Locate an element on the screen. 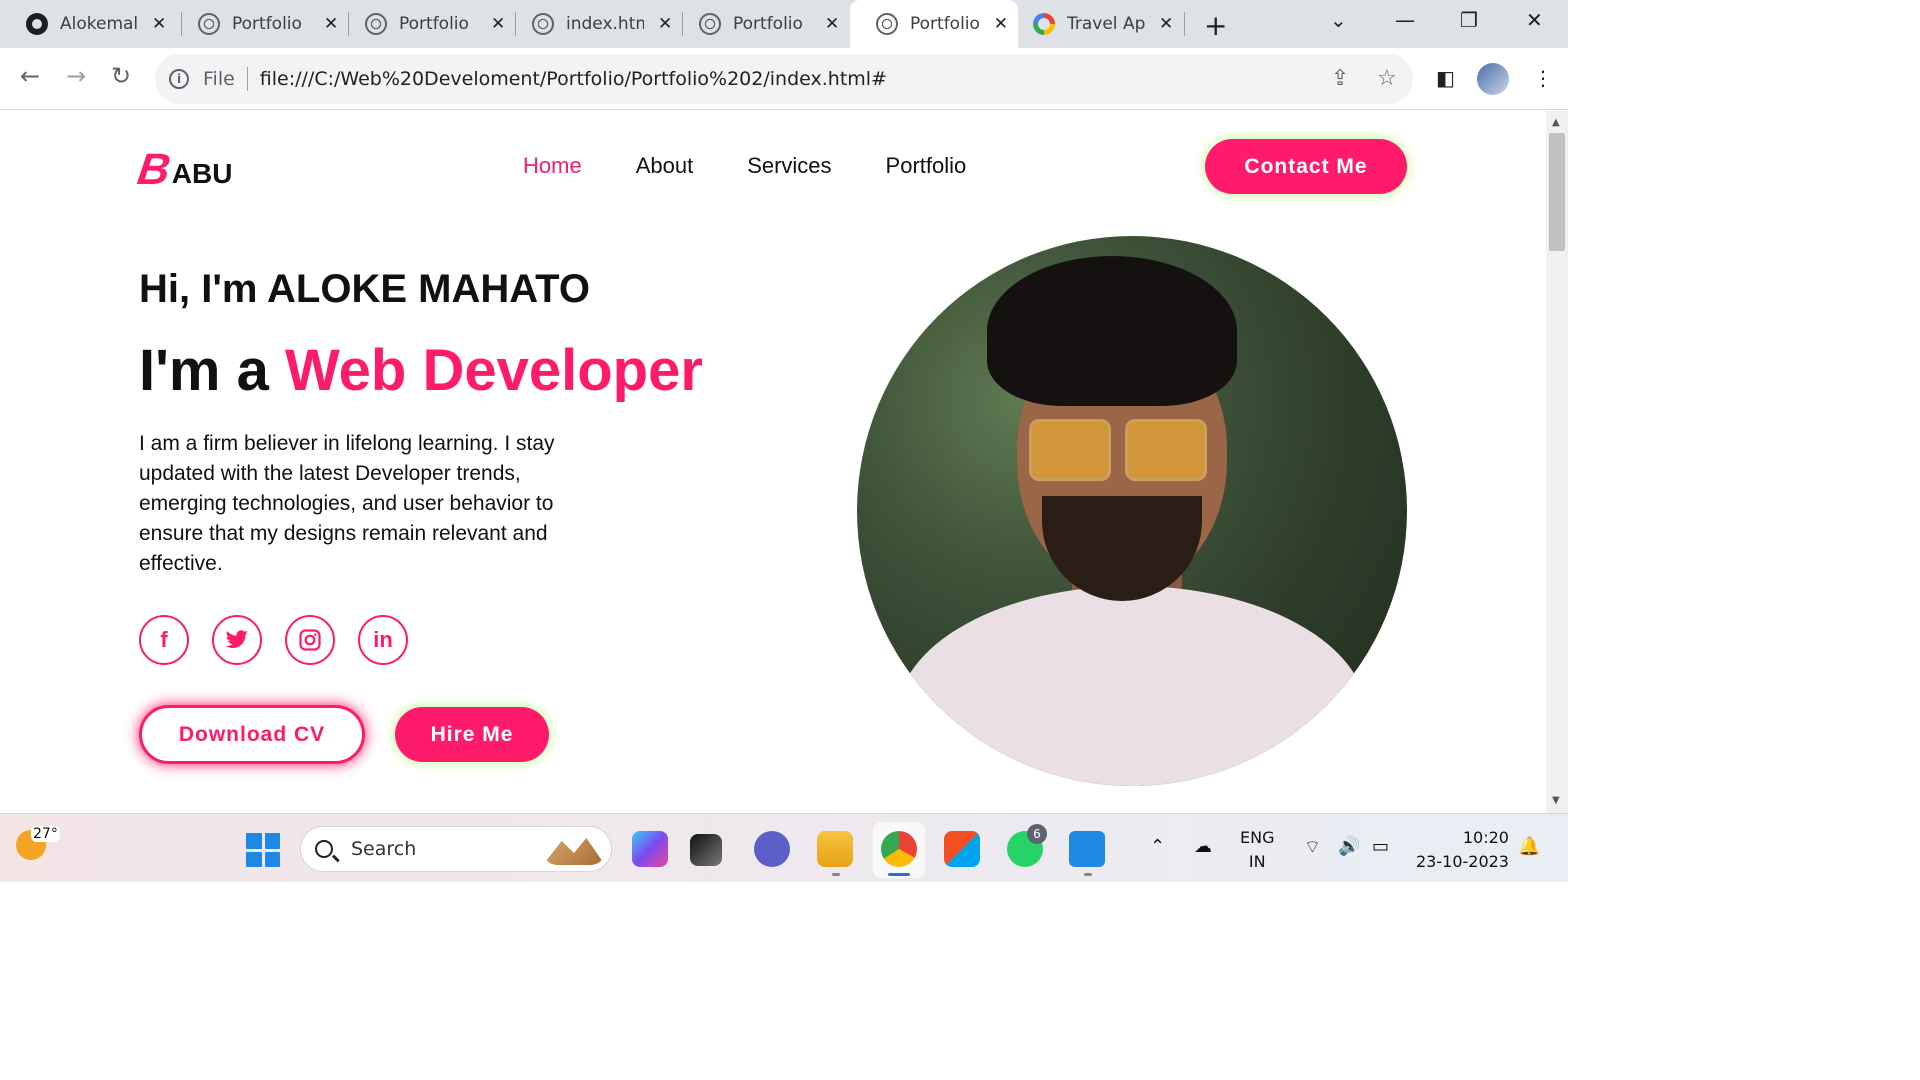  hero-title: I'm a Web Developer is located at coordinates (421, 370).